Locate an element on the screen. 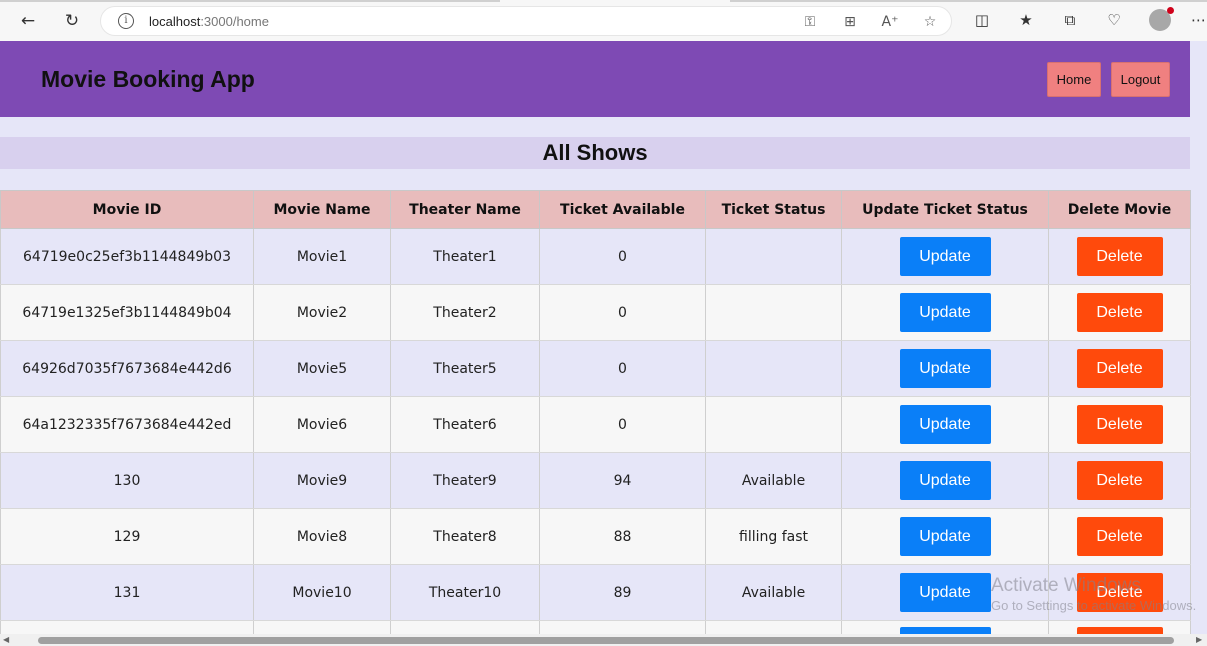  cell-ticket-status: filling fast is located at coordinates (773, 536).